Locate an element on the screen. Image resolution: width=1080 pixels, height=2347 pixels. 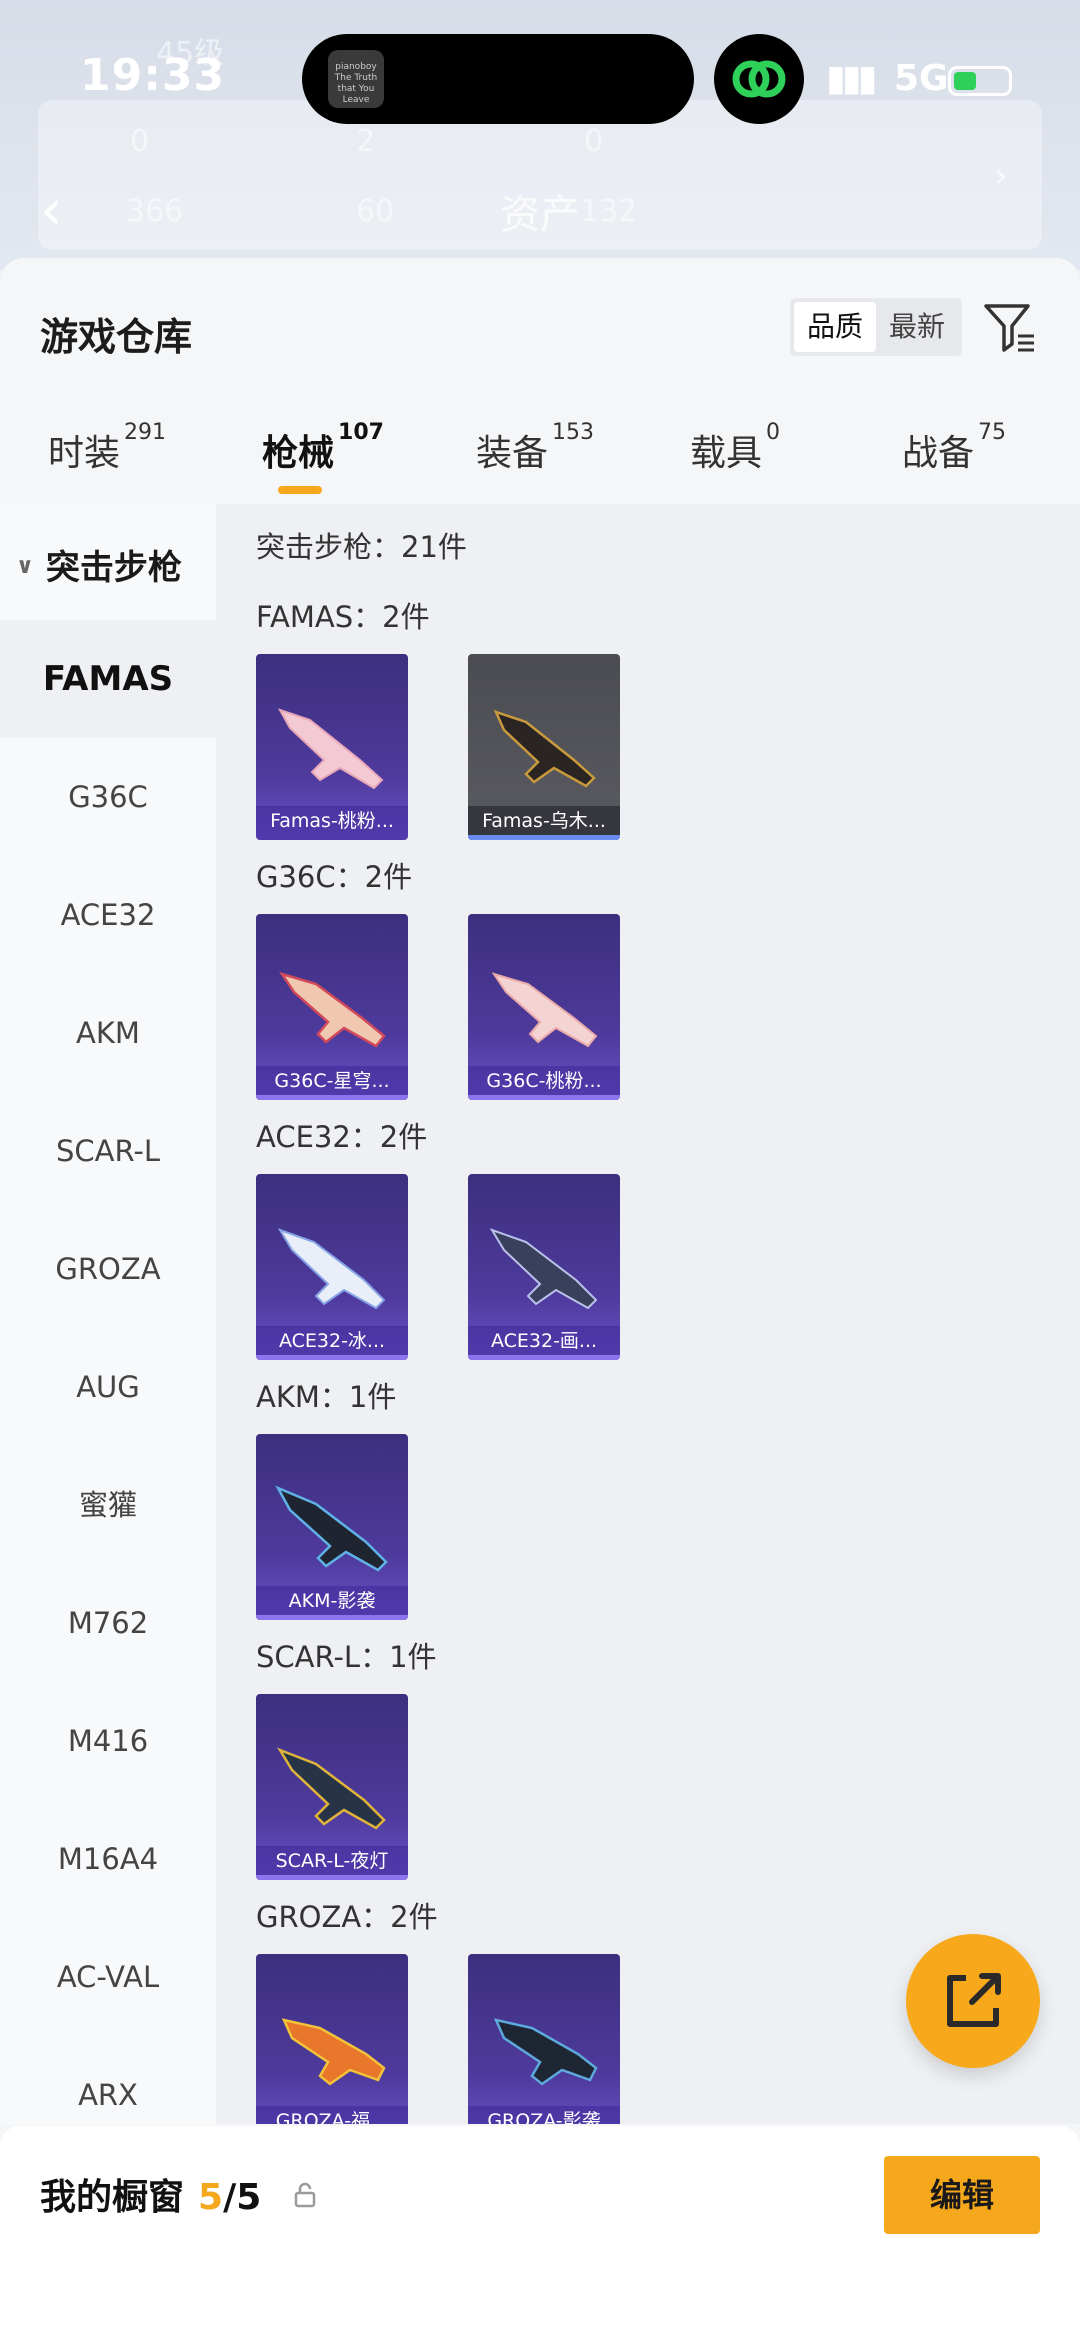
group-title-famas: FAMAS：2件 is located at coordinates (343, 617).